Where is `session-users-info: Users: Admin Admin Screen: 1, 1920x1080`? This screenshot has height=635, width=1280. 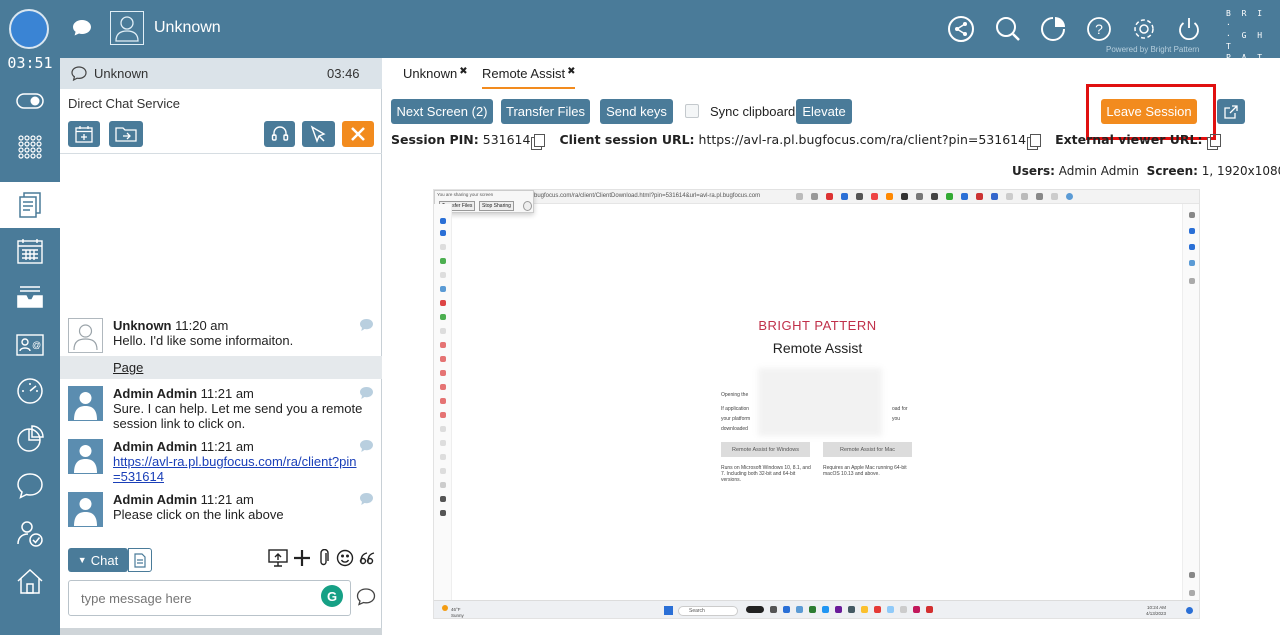
session-users-info: Users: Admin Admin Screen: 1, 1920x1080 is located at coordinates (1146, 171).